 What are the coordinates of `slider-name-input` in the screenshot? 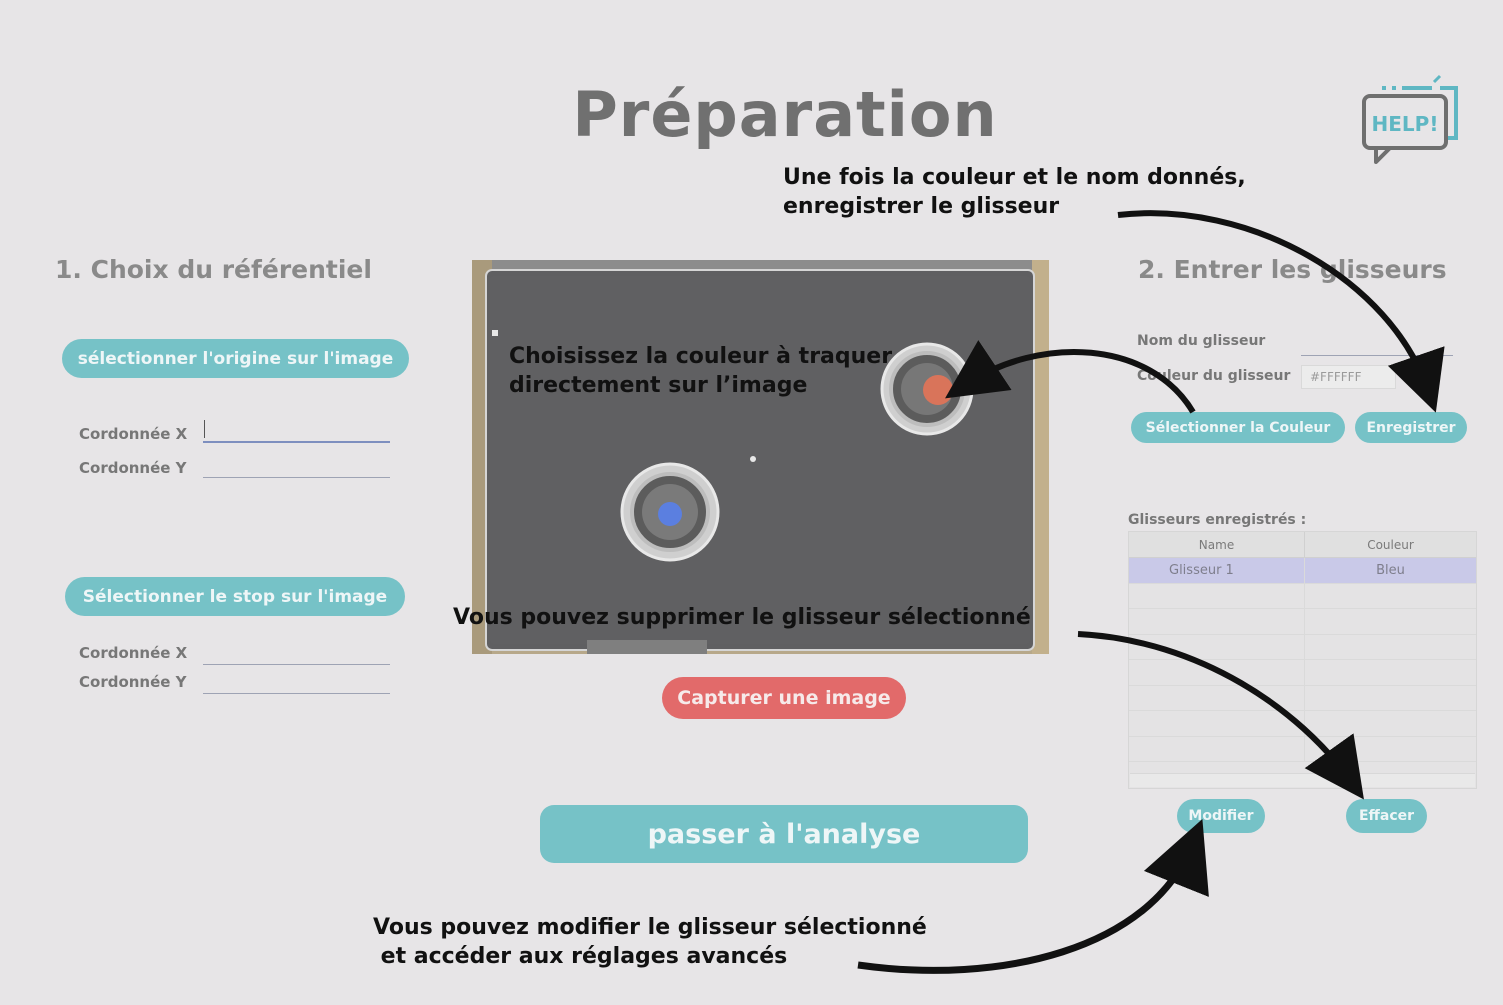 It's located at (1377, 355).